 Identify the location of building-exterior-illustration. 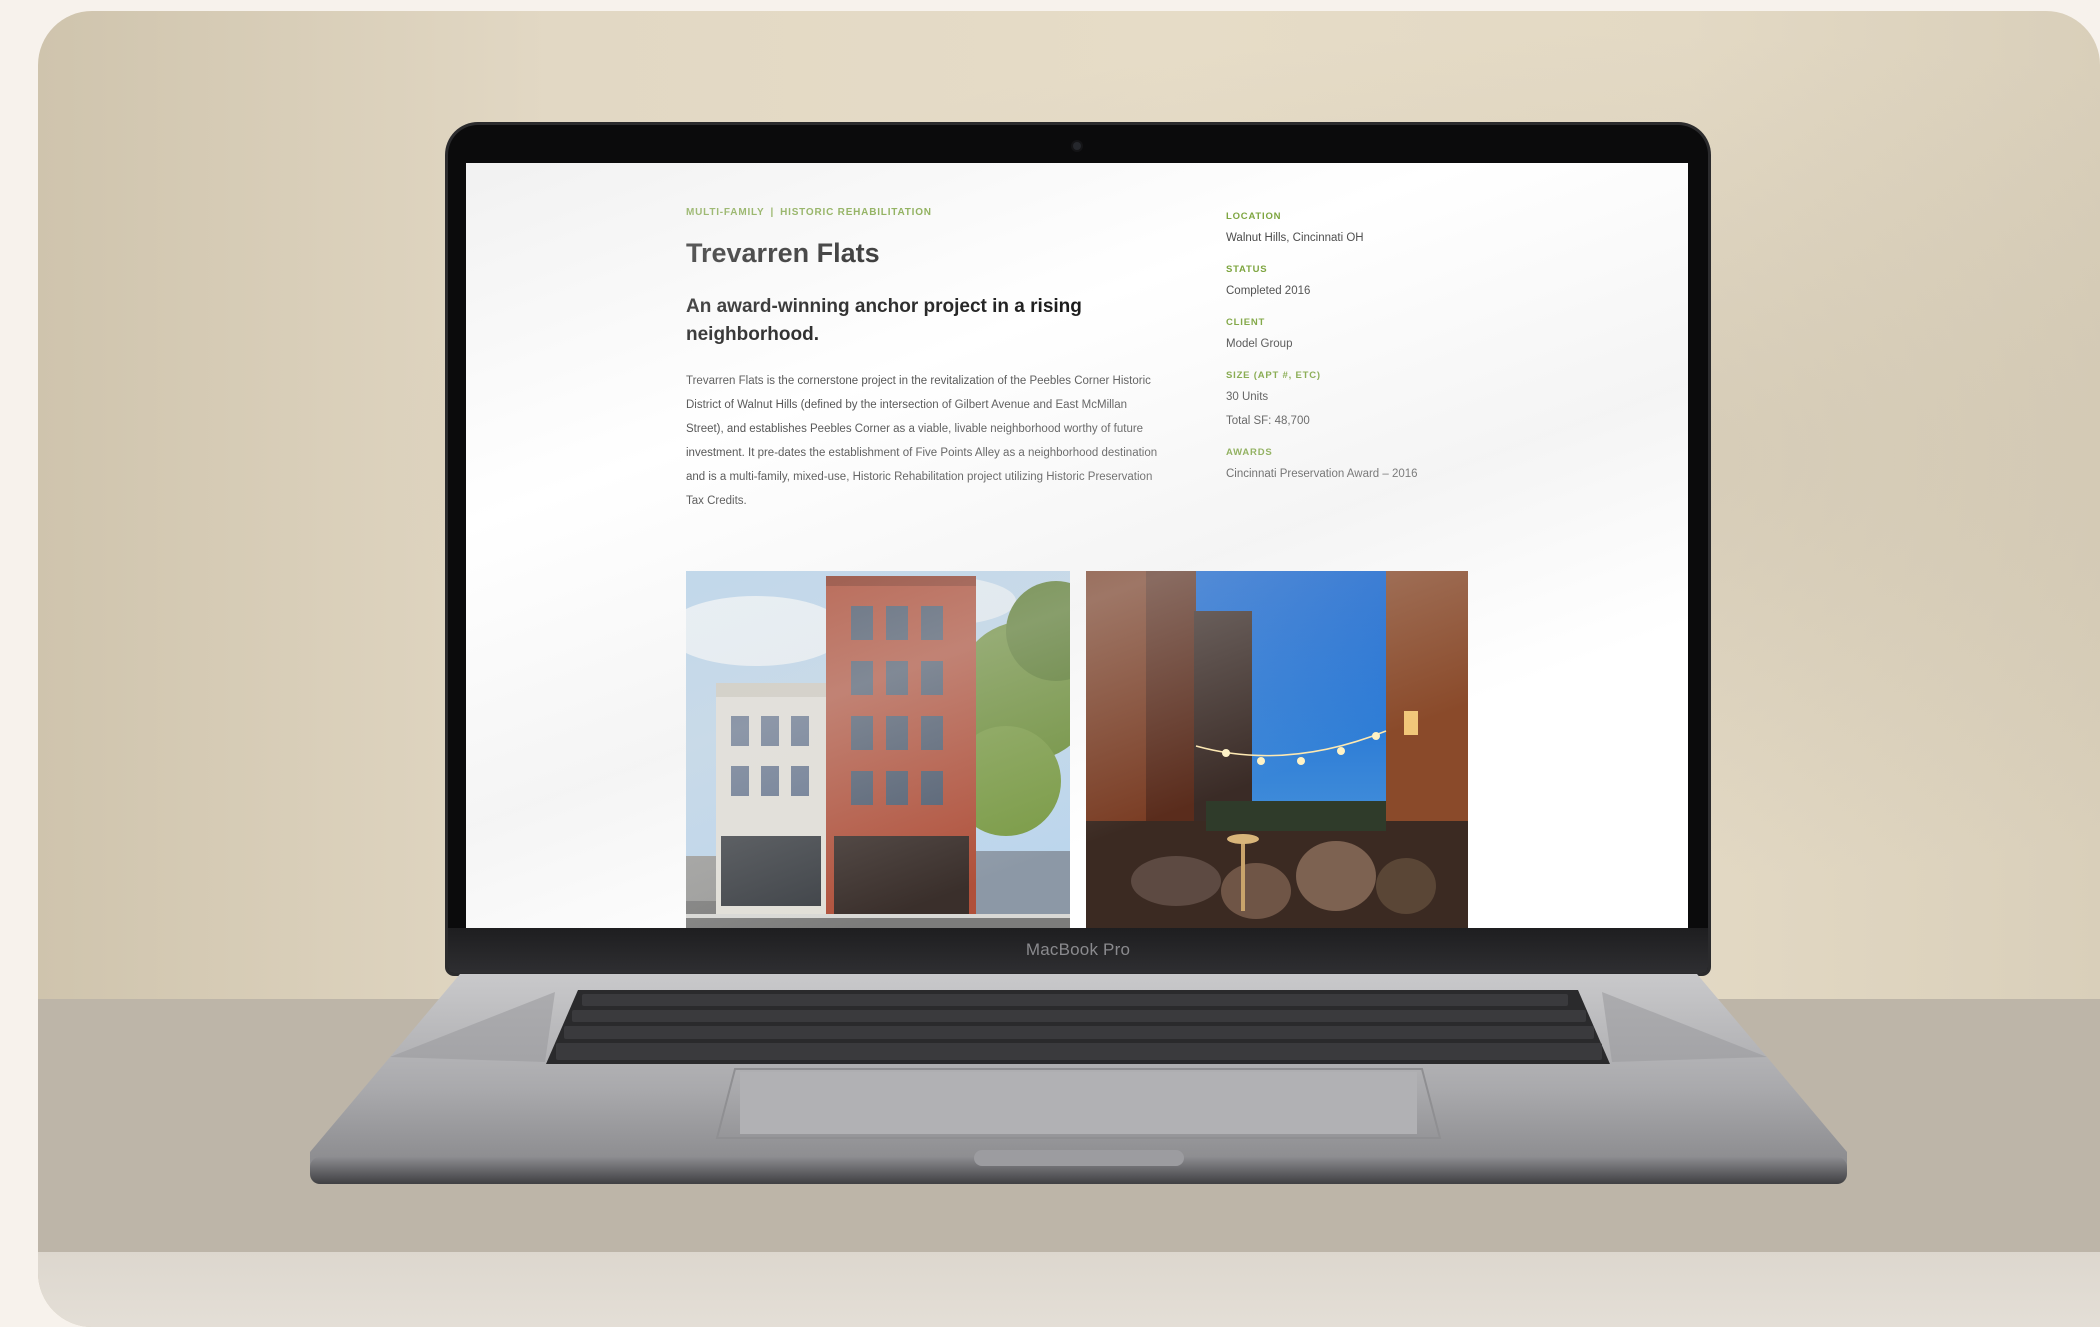
(878, 749).